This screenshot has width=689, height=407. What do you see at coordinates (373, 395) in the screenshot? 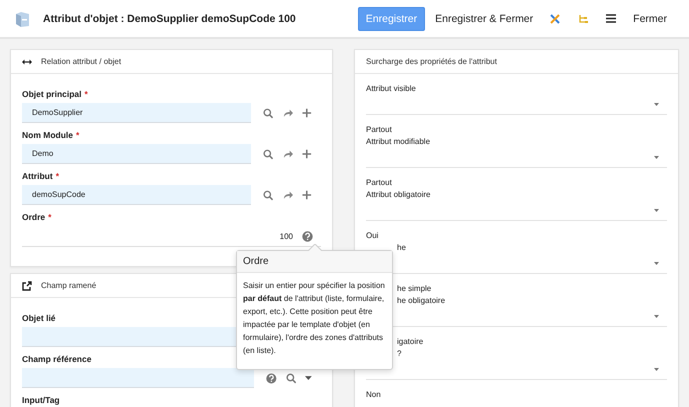
I see `field-text: Non` at bounding box center [373, 395].